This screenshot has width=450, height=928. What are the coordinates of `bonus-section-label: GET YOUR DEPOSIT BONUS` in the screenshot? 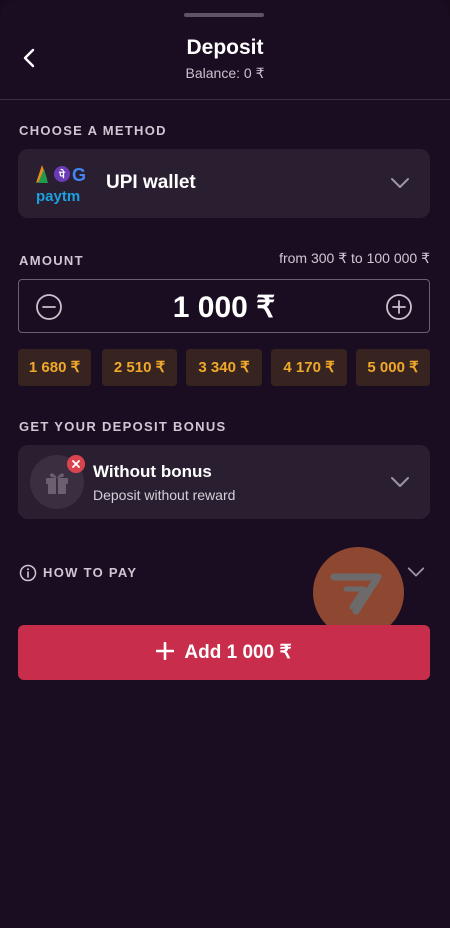 It's located at (123, 426).